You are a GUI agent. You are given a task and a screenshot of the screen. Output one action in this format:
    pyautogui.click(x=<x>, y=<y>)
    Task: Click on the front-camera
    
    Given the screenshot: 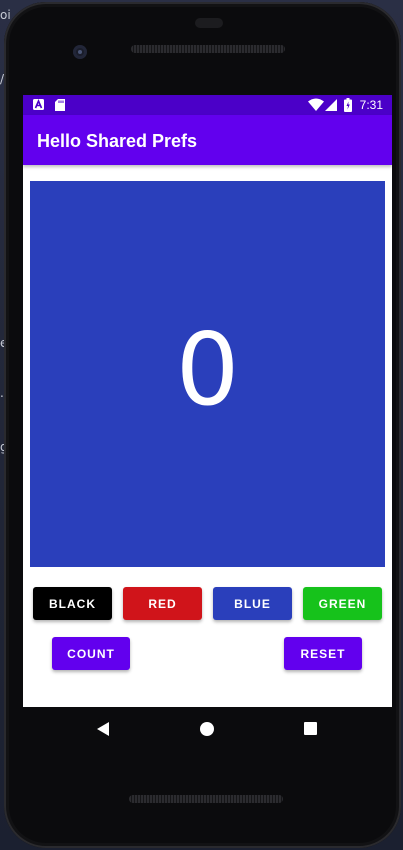 What is the action you would take?
    pyautogui.click(x=80, y=52)
    